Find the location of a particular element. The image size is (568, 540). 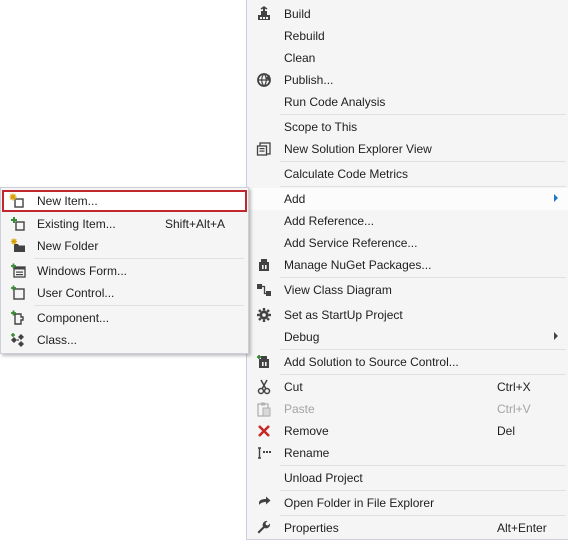

menu-item-label: Cut is located at coordinates (293, 387).